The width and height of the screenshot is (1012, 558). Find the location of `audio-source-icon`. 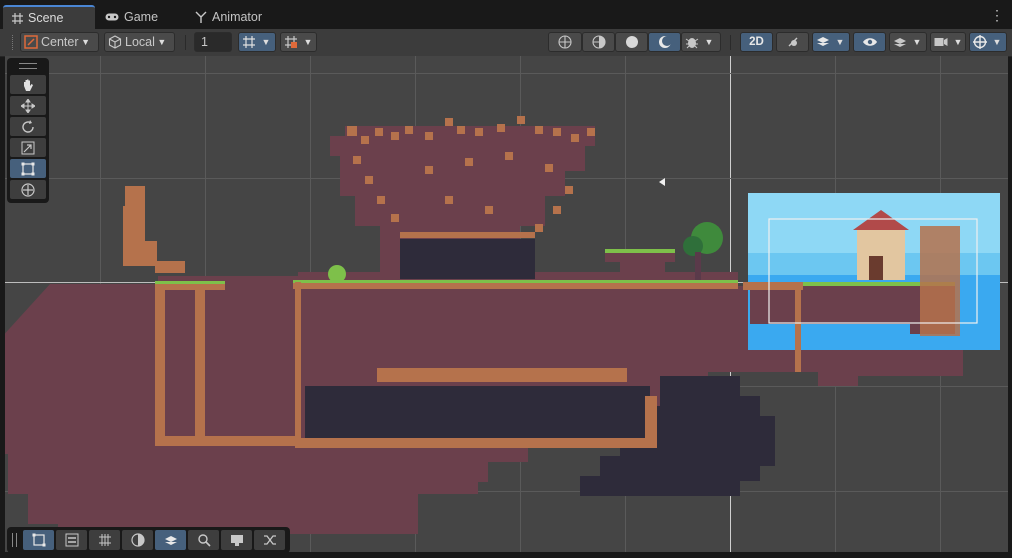

audio-source-icon is located at coordinates (662, 182).